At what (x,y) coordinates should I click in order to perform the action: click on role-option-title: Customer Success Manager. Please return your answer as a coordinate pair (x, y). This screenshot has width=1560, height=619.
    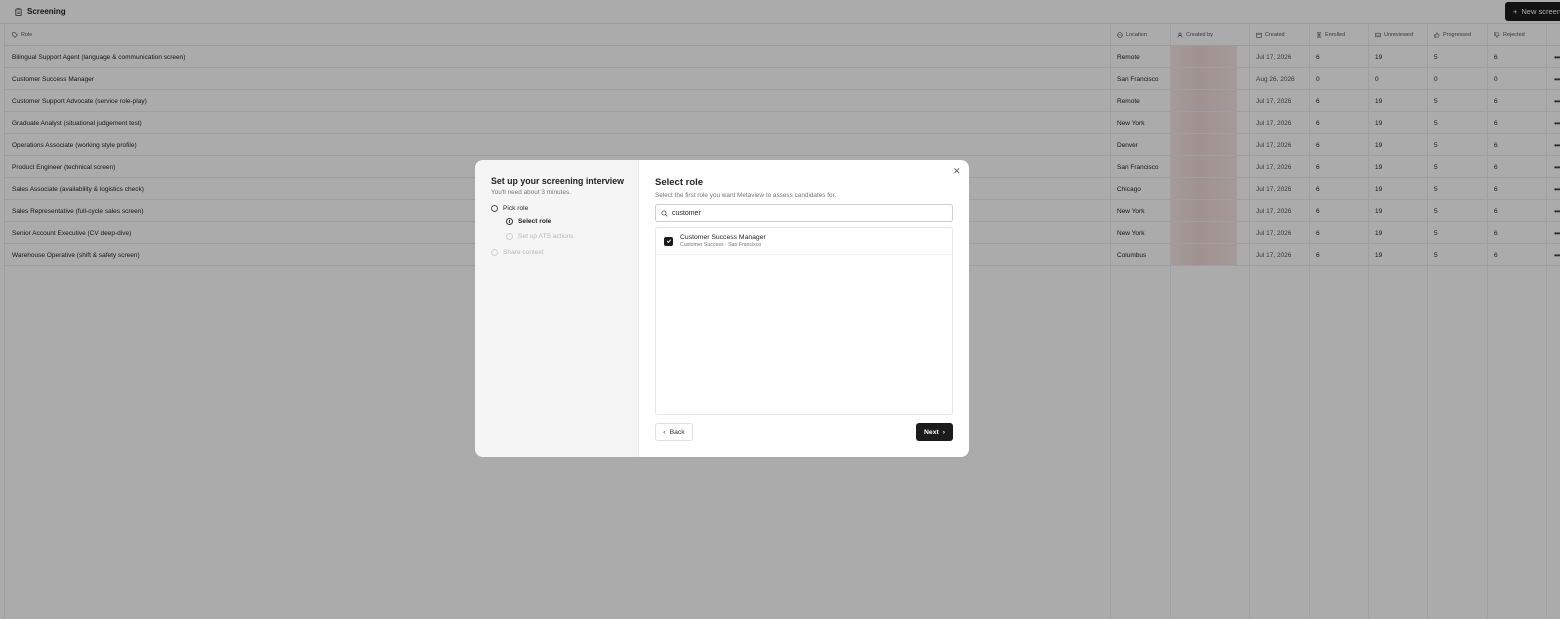
    Looking at the image, I should click on (723, 237).